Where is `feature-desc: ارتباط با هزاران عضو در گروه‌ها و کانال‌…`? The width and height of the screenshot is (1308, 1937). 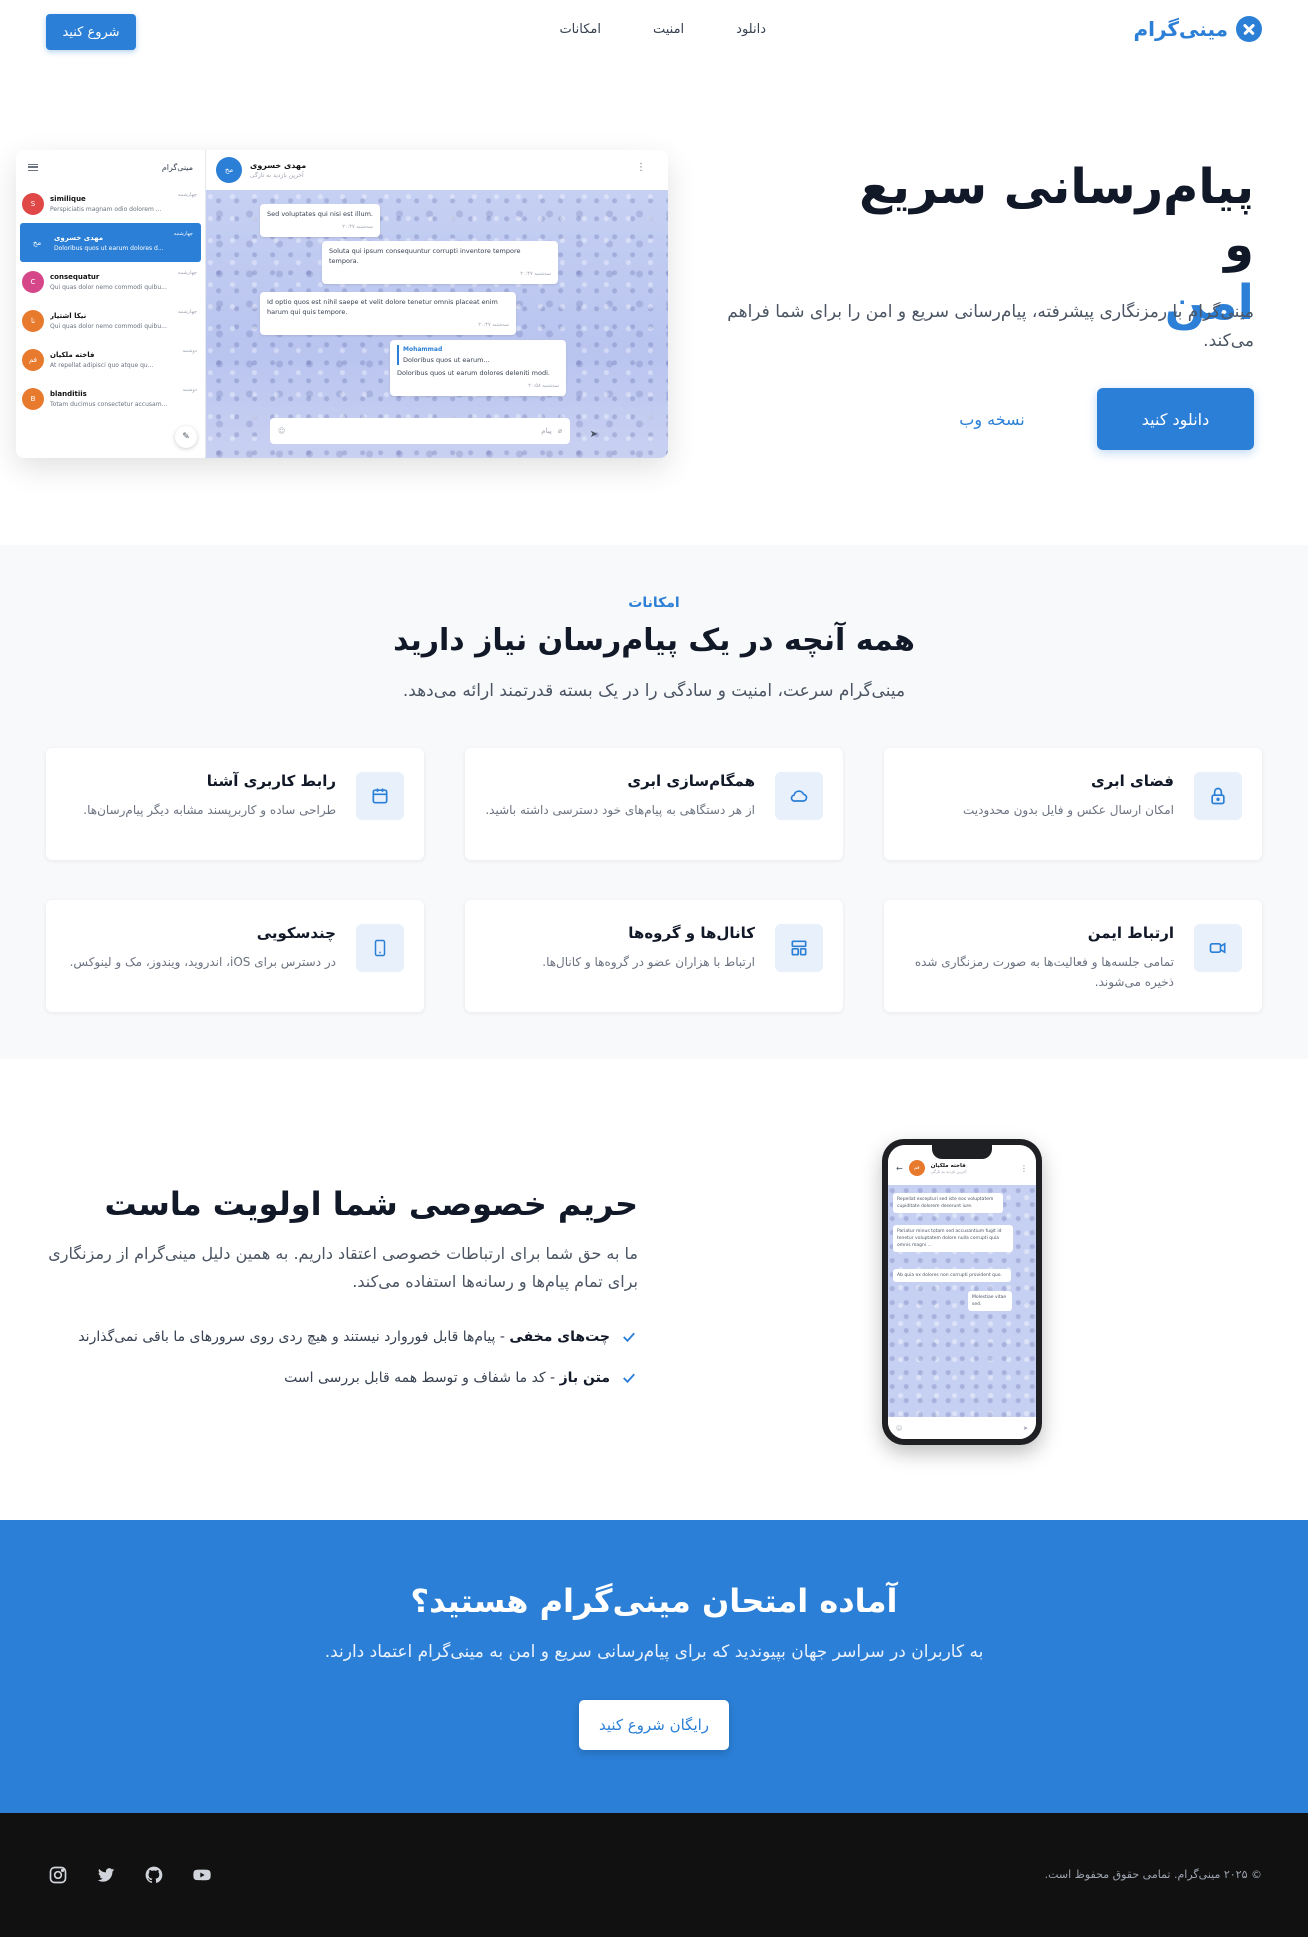 feature-desc: ارتباط با هزاران عضو در گروه‌ها و کانال‌… is located at coordinates (648, 962).